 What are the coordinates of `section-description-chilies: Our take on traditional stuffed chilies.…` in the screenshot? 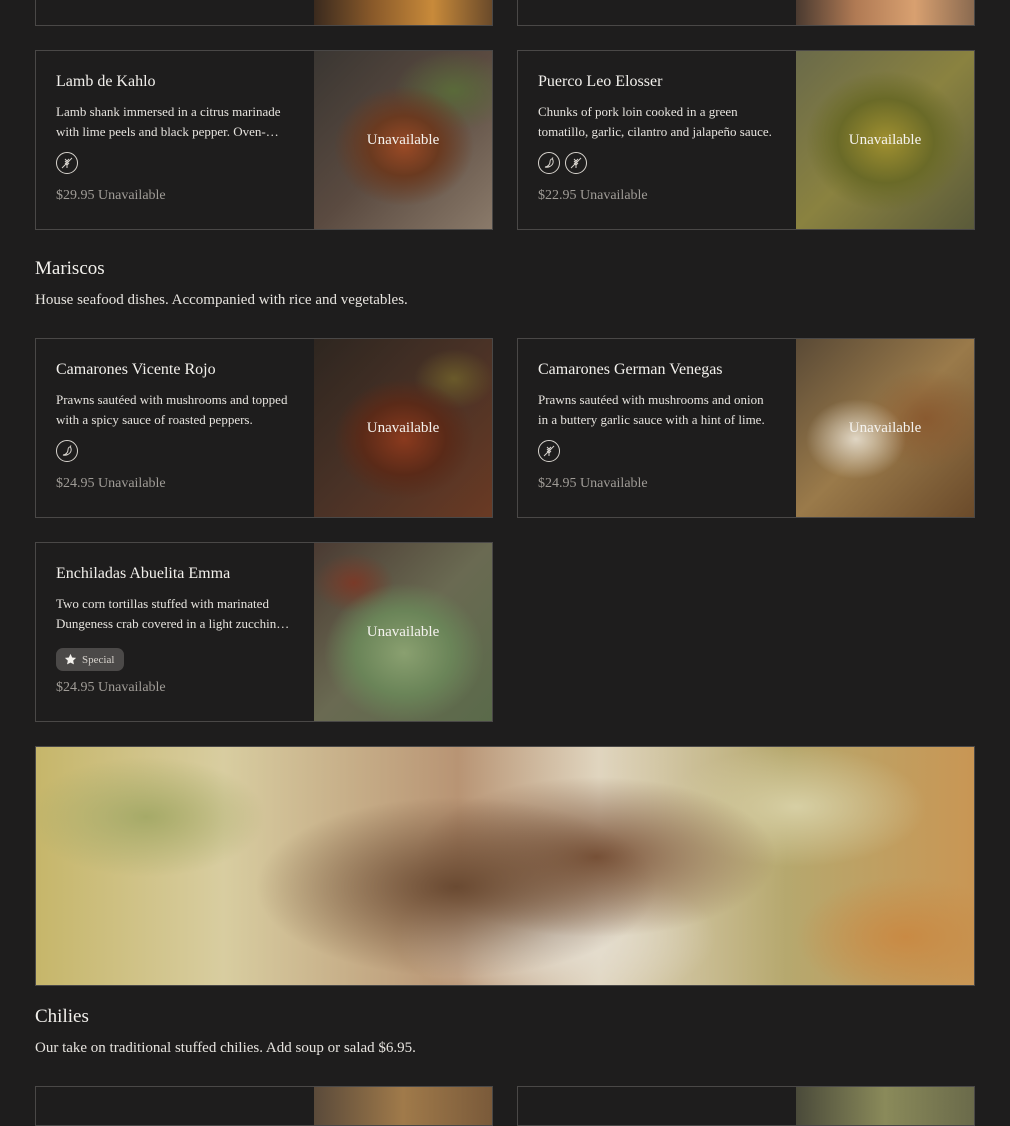 It's located at (225, 1048).